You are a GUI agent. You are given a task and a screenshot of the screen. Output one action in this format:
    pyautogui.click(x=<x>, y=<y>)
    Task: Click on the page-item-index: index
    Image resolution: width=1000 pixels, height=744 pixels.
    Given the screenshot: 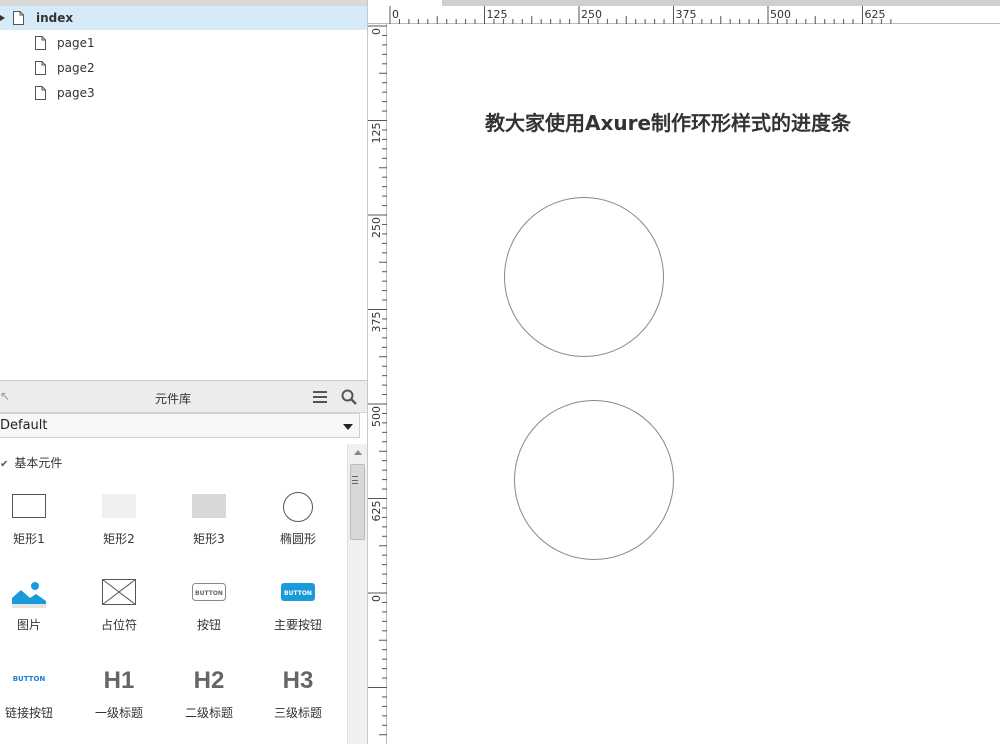 What is the action you would take?
    pyautogui.click(x=183, y=18)
    